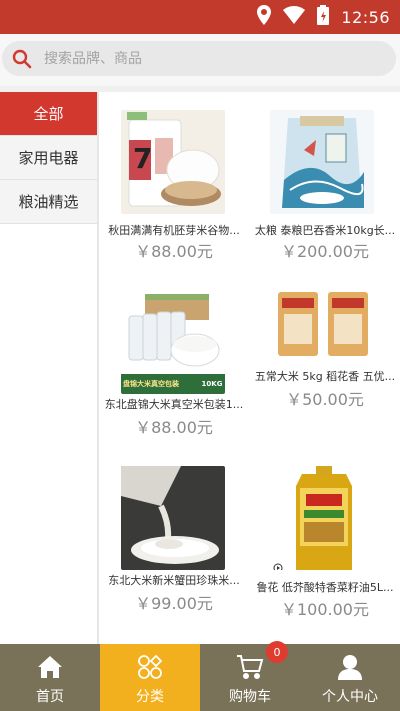 This screenshot has width=400, height=711. I want to click on product-price: ￥99.00元, so click(174, 603).